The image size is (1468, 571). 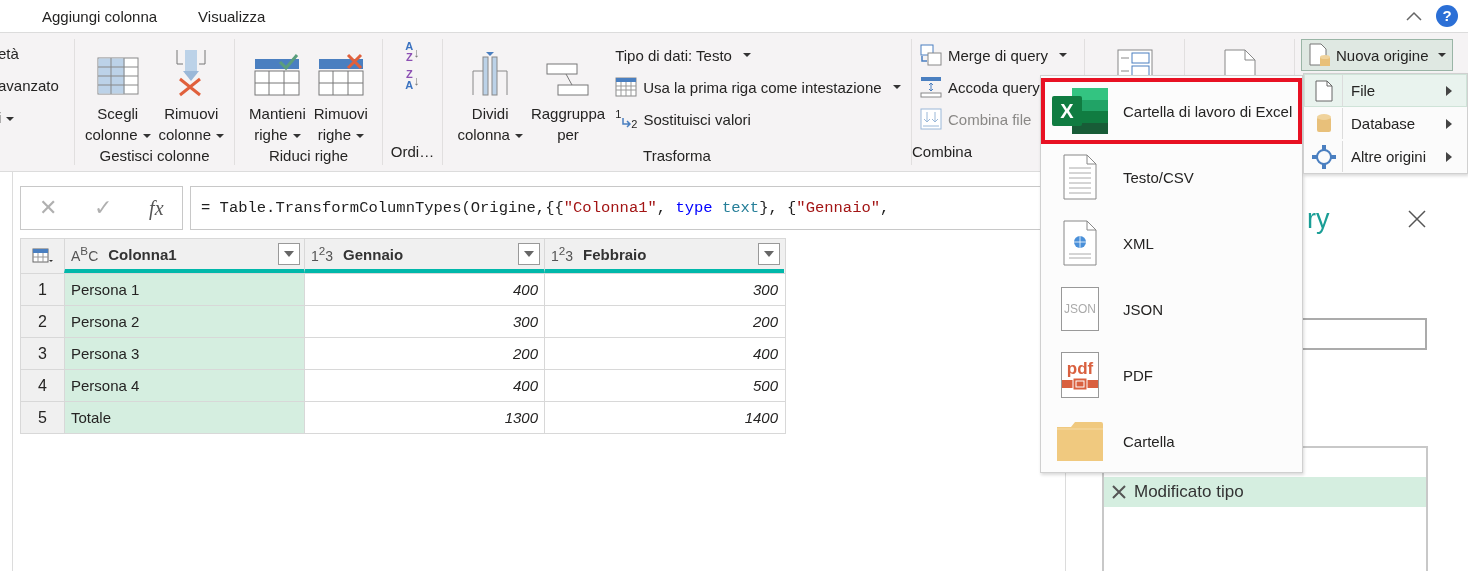 I want to click on close-icon, so click(x=1417, y=219).